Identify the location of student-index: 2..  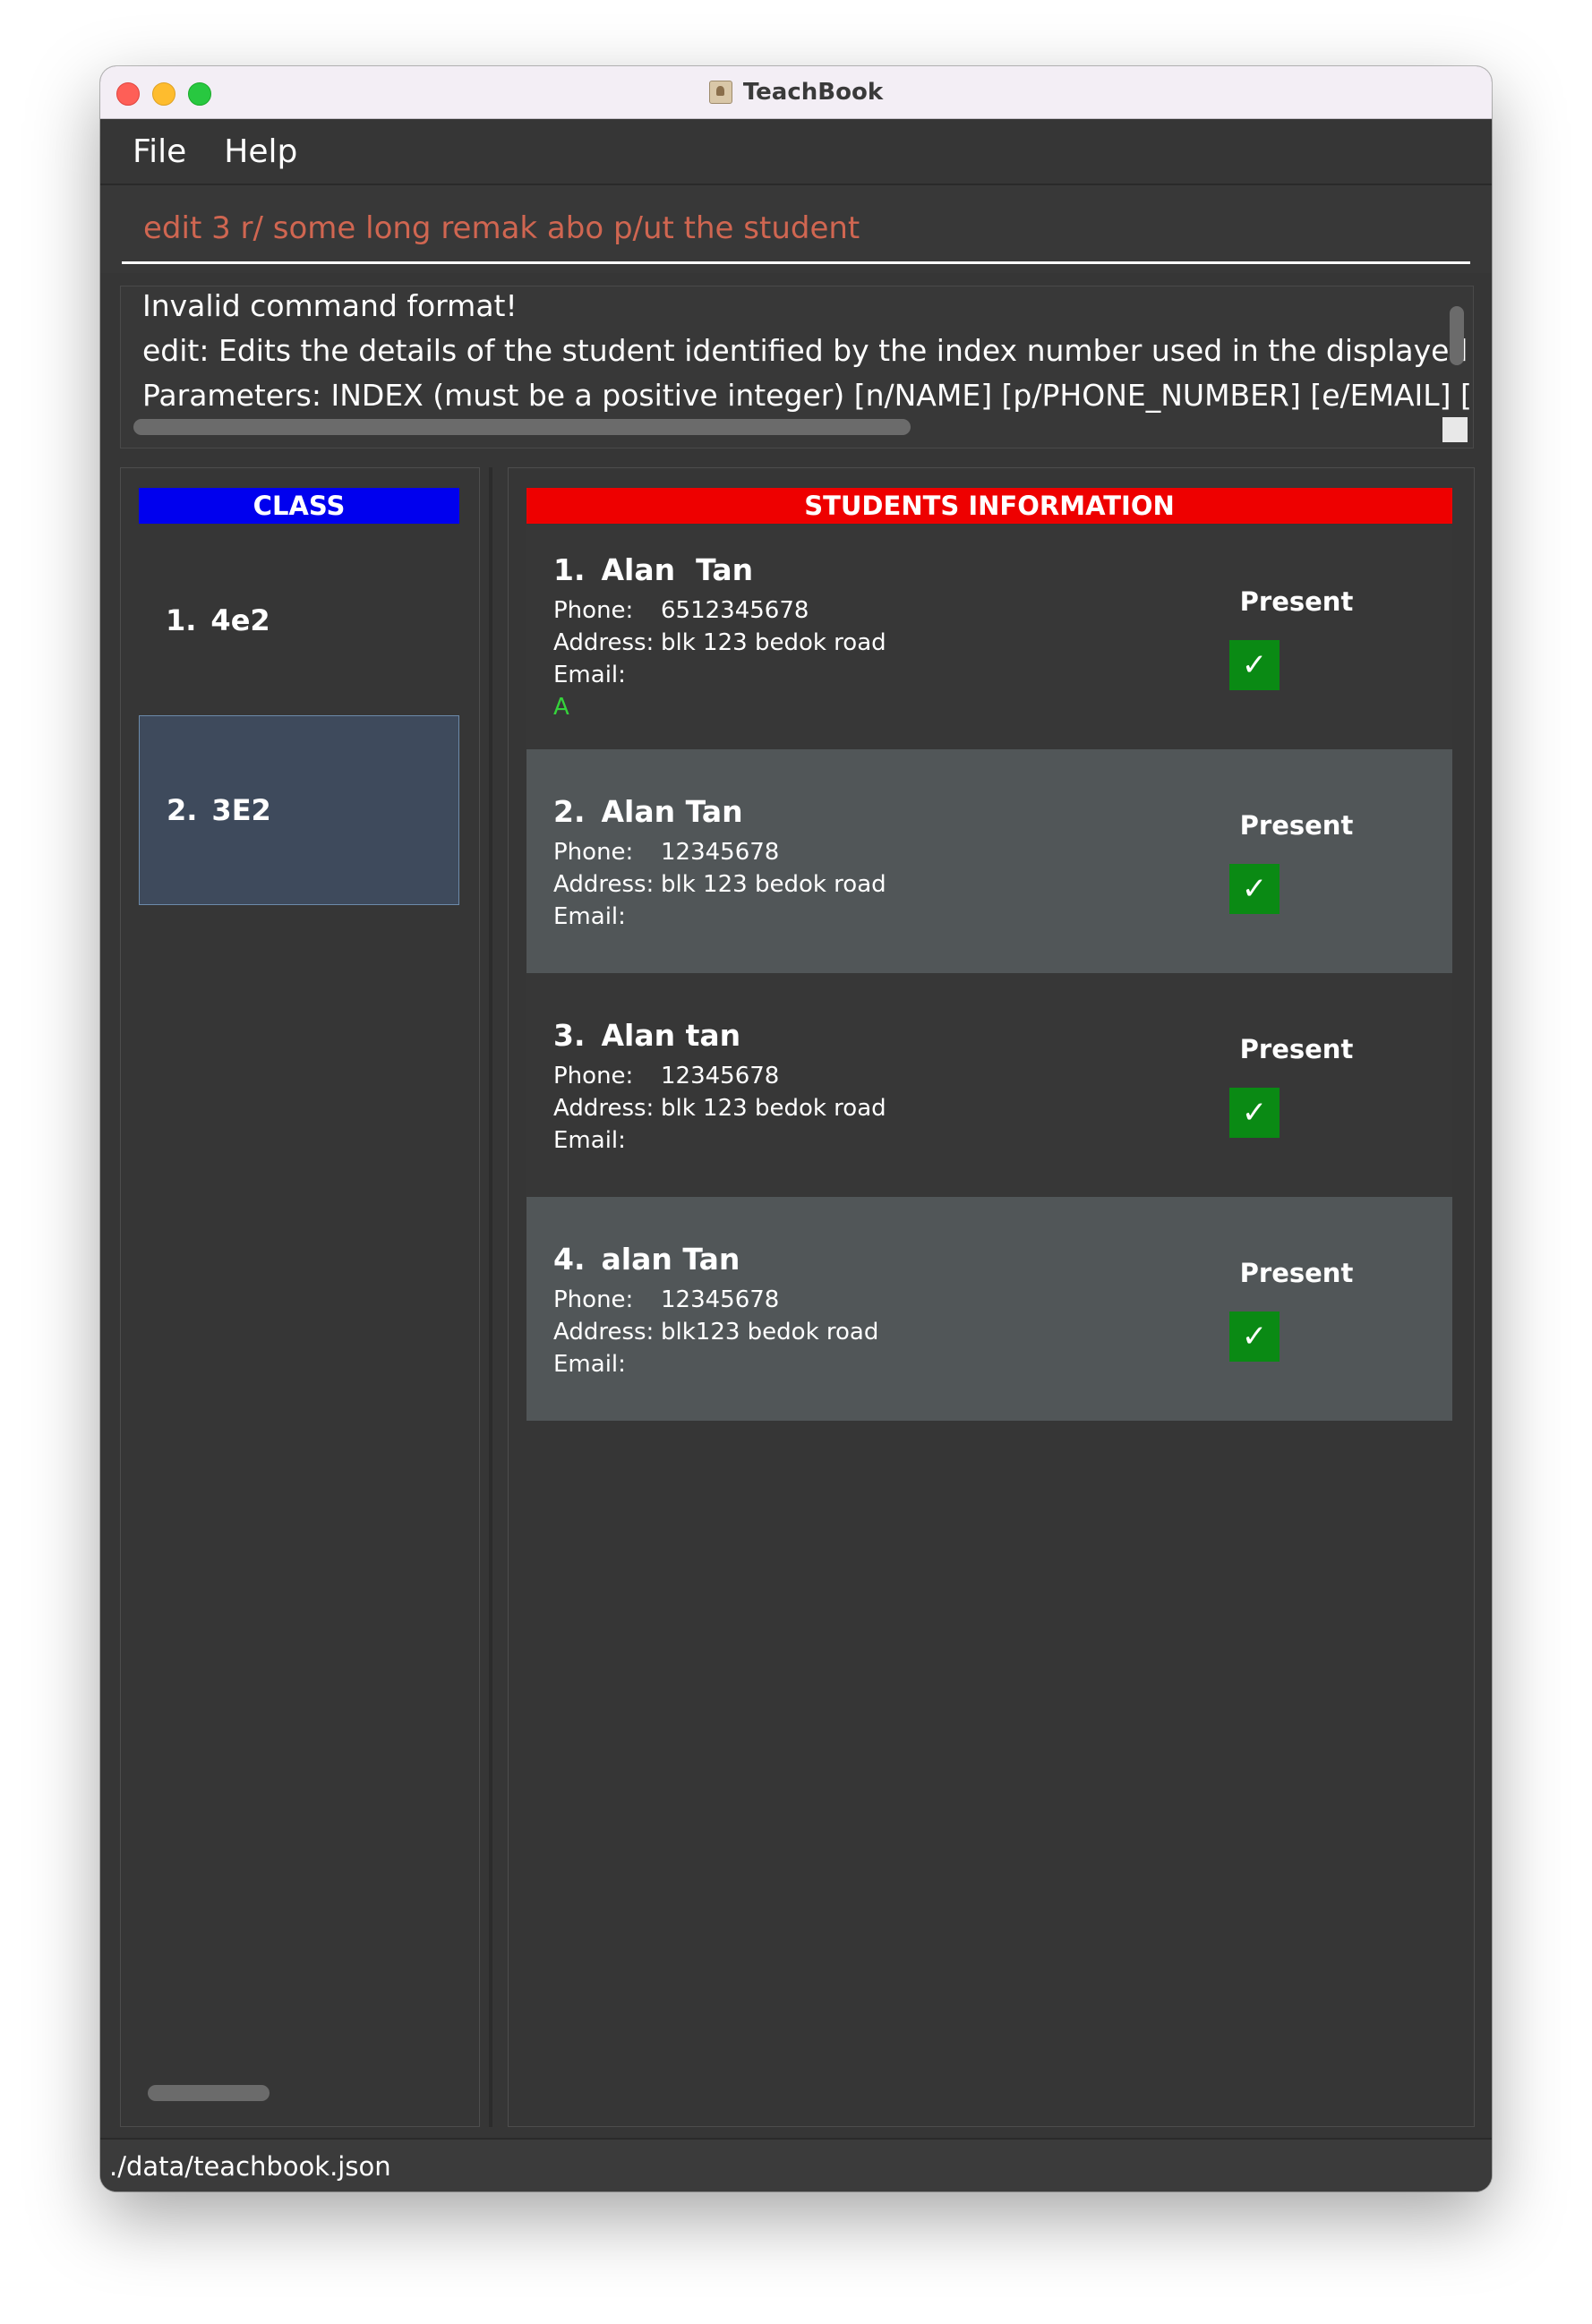
(569, 811).